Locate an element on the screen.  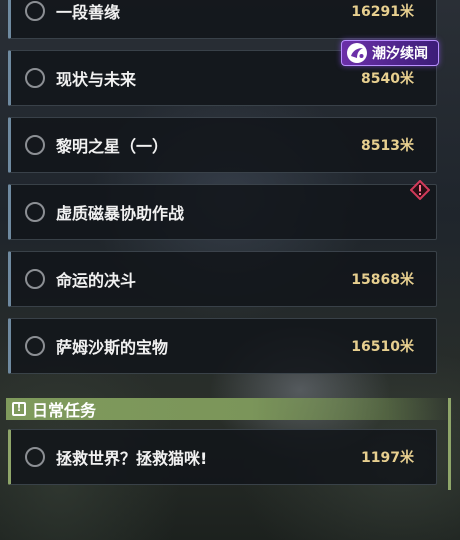
quest-item: 萨姆沙斯的宝物 16510米 is located at coordinates (222, 346).